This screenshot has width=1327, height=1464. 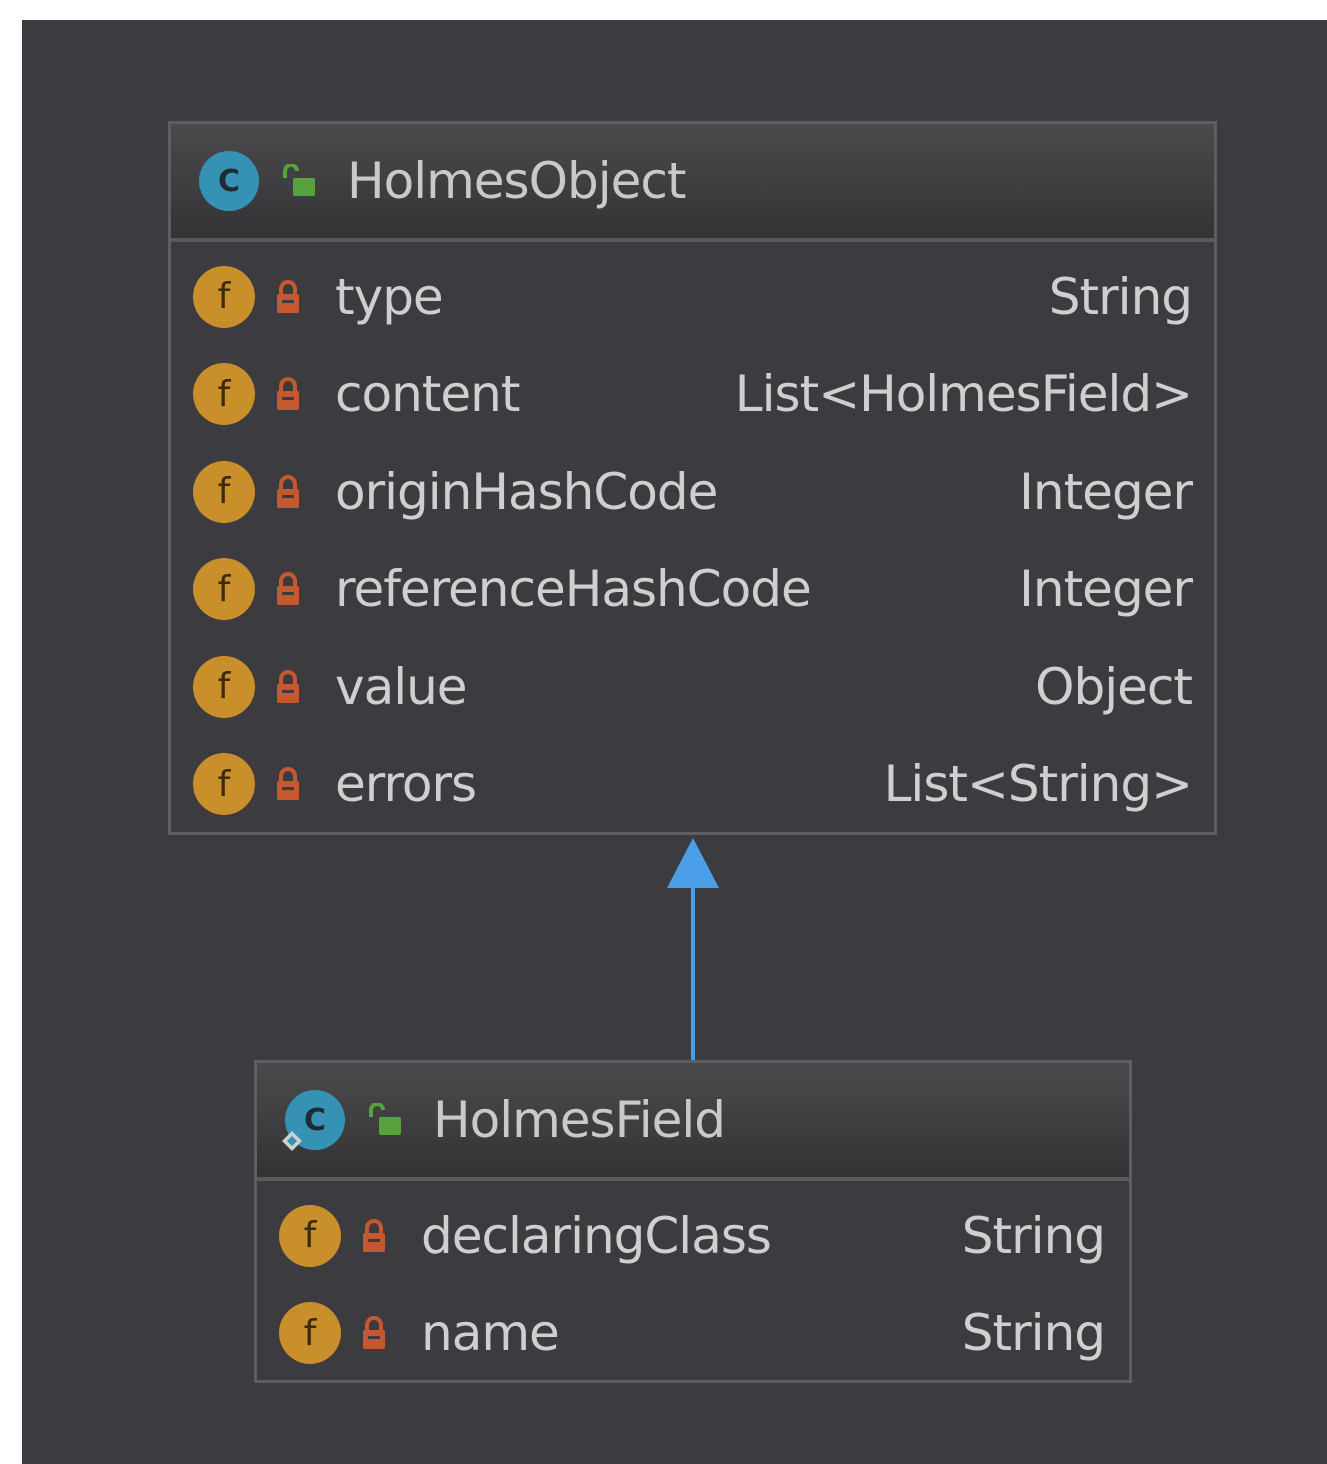 What do you see at coordinates (490, 1333) in the screenshot?
I see `field-name: name` at bounding box center [490, 1333].